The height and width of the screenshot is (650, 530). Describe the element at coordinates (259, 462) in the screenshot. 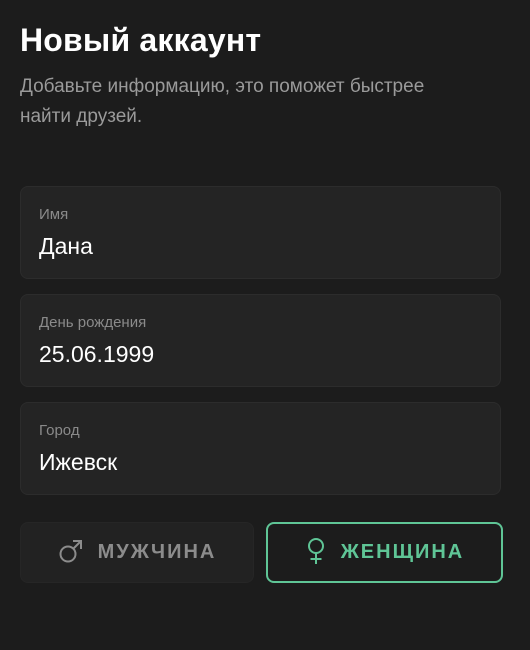

I see `city-input` at that location.